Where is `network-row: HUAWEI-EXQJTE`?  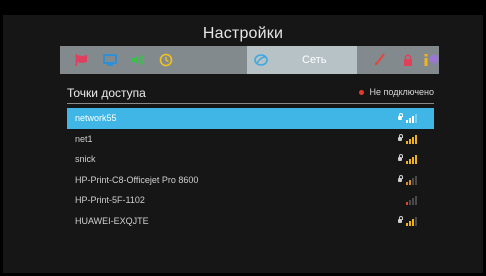 network-row: HUAWEI-EXQJTE is located at coordinates (250, 221).